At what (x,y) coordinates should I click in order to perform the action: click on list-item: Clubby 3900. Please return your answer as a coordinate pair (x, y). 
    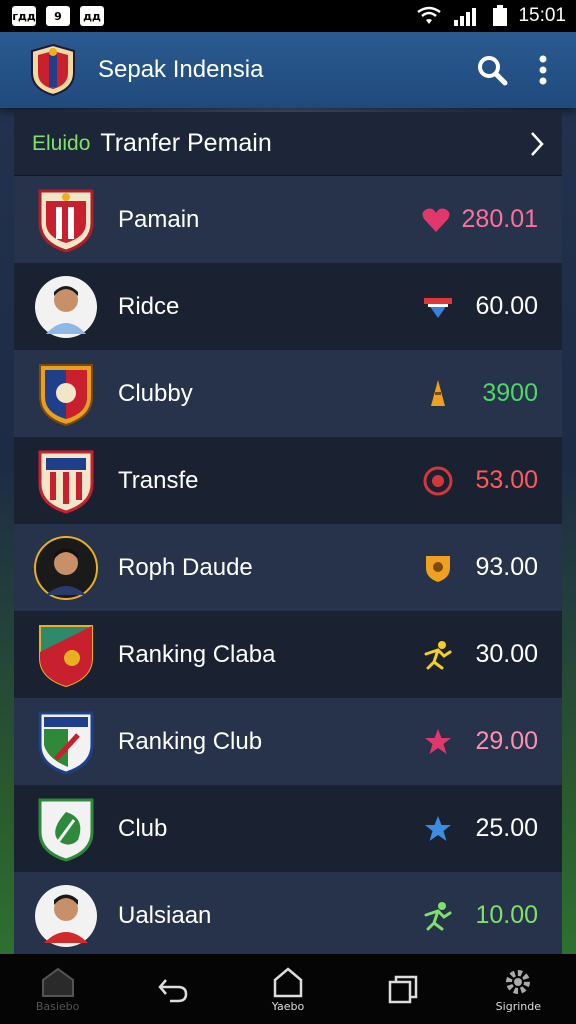
    Looking at the image, I should click on (288, 393).